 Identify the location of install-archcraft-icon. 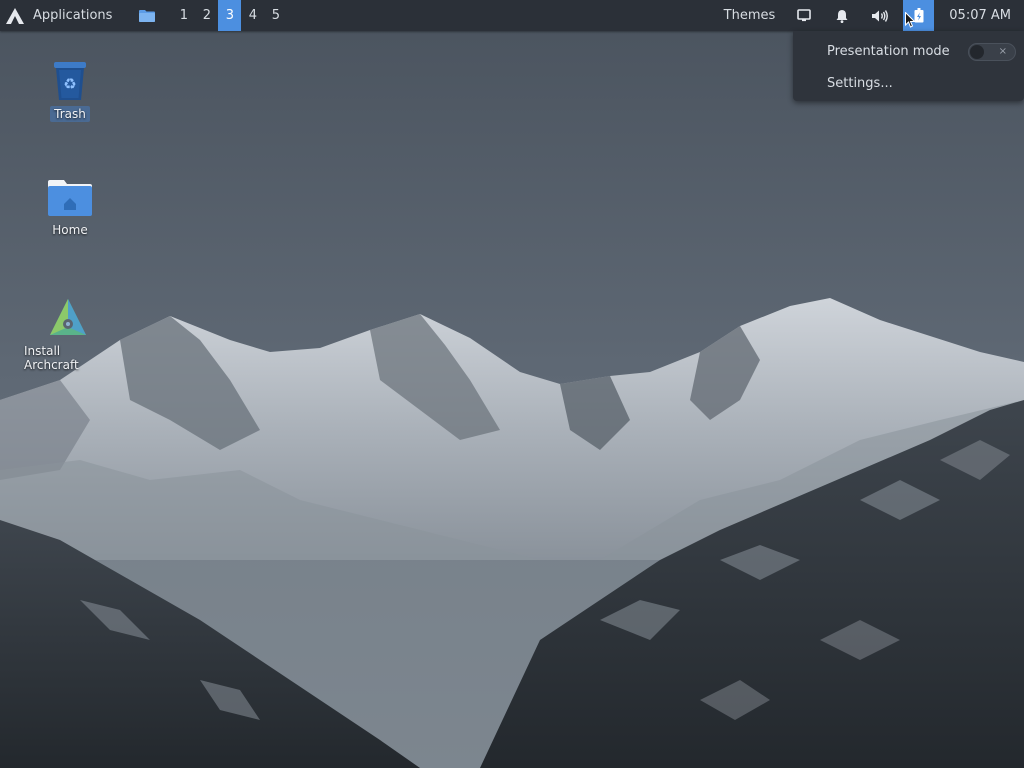
(68, 317).